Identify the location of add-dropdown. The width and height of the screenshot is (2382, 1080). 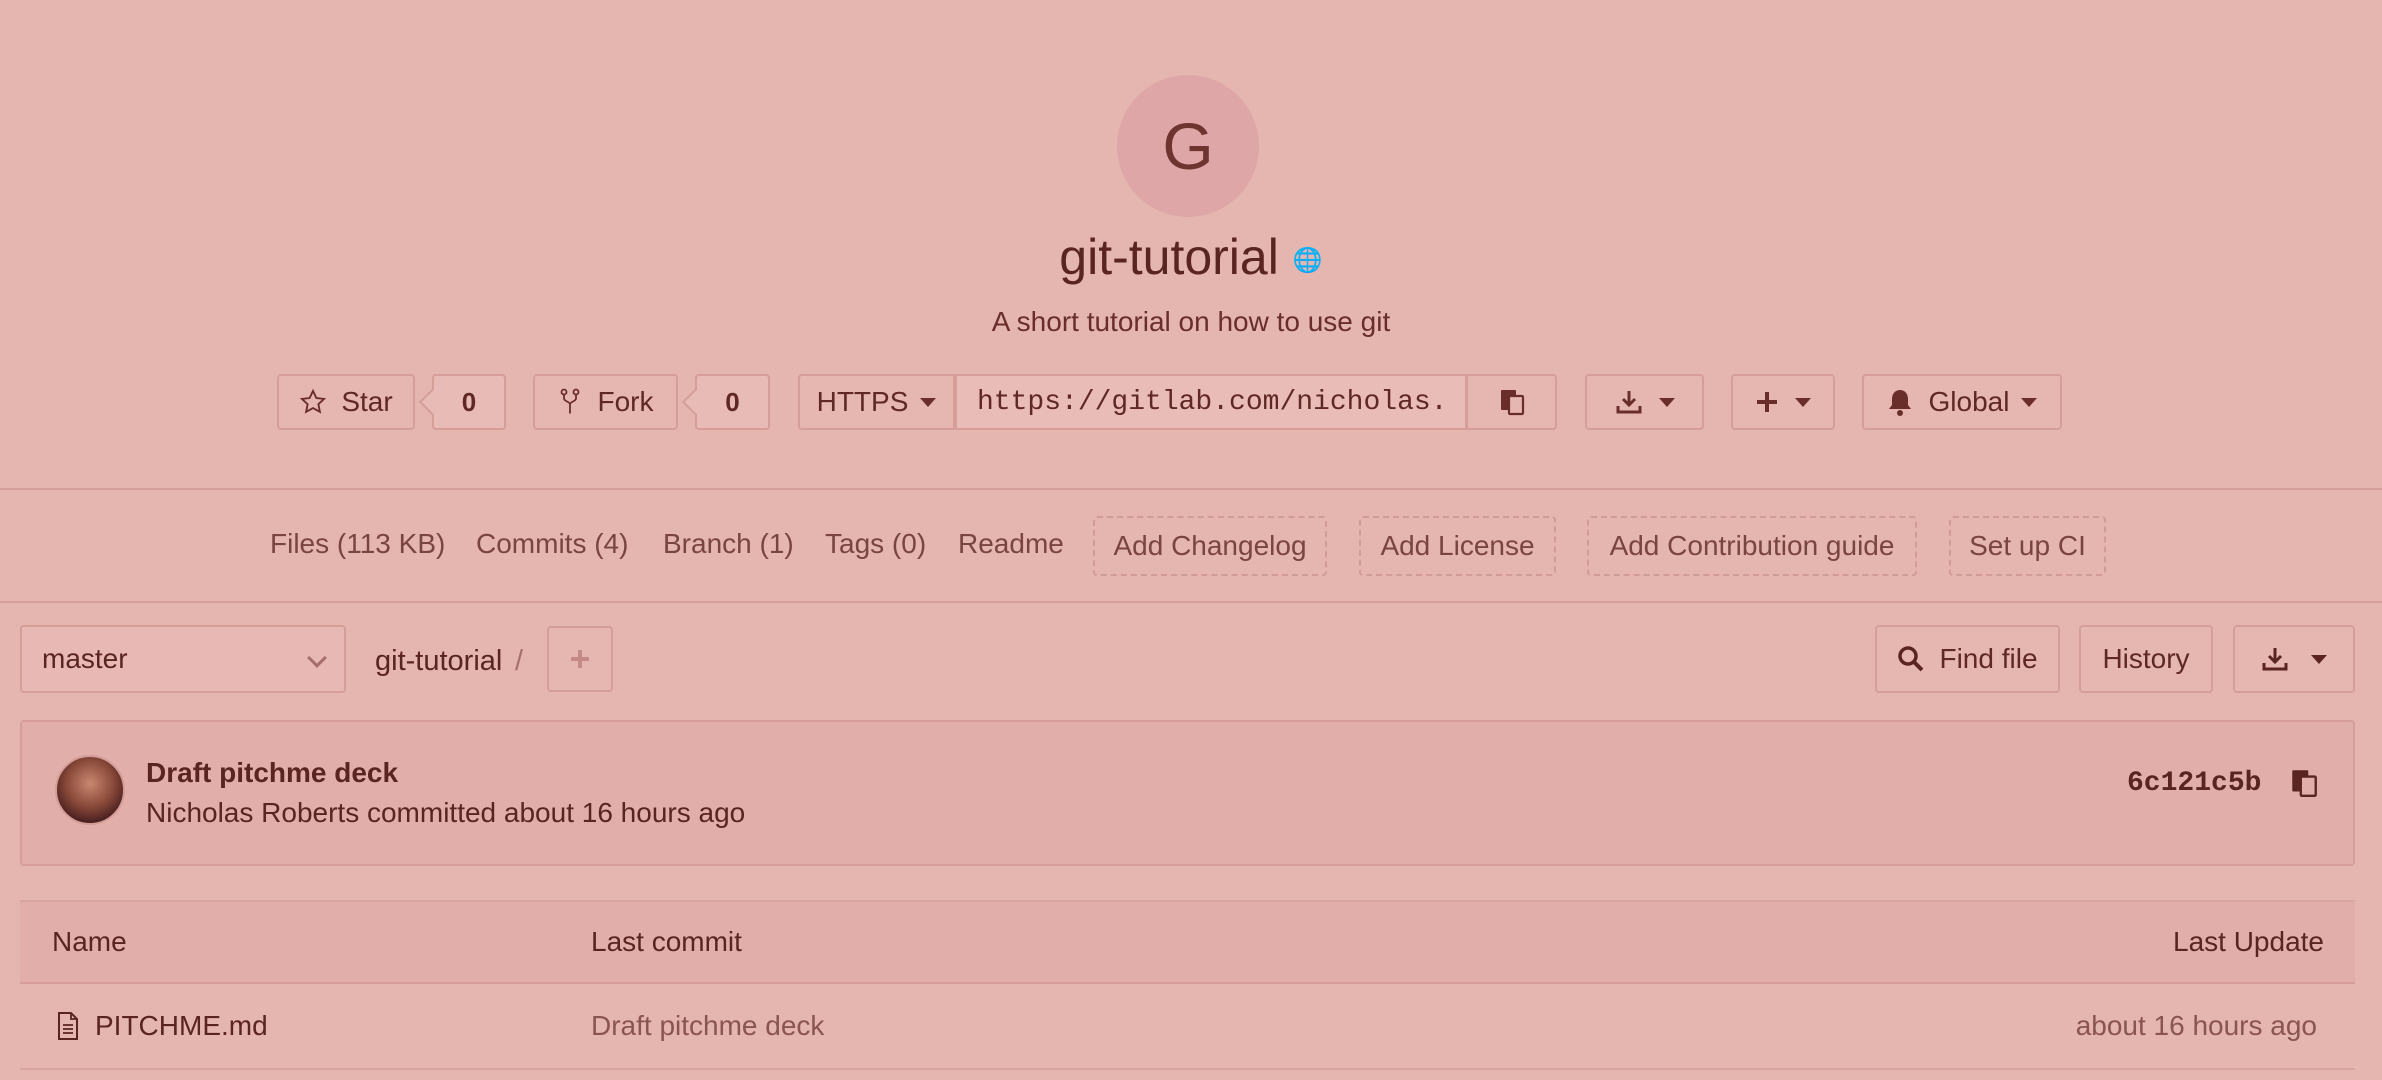
(1783, 402).